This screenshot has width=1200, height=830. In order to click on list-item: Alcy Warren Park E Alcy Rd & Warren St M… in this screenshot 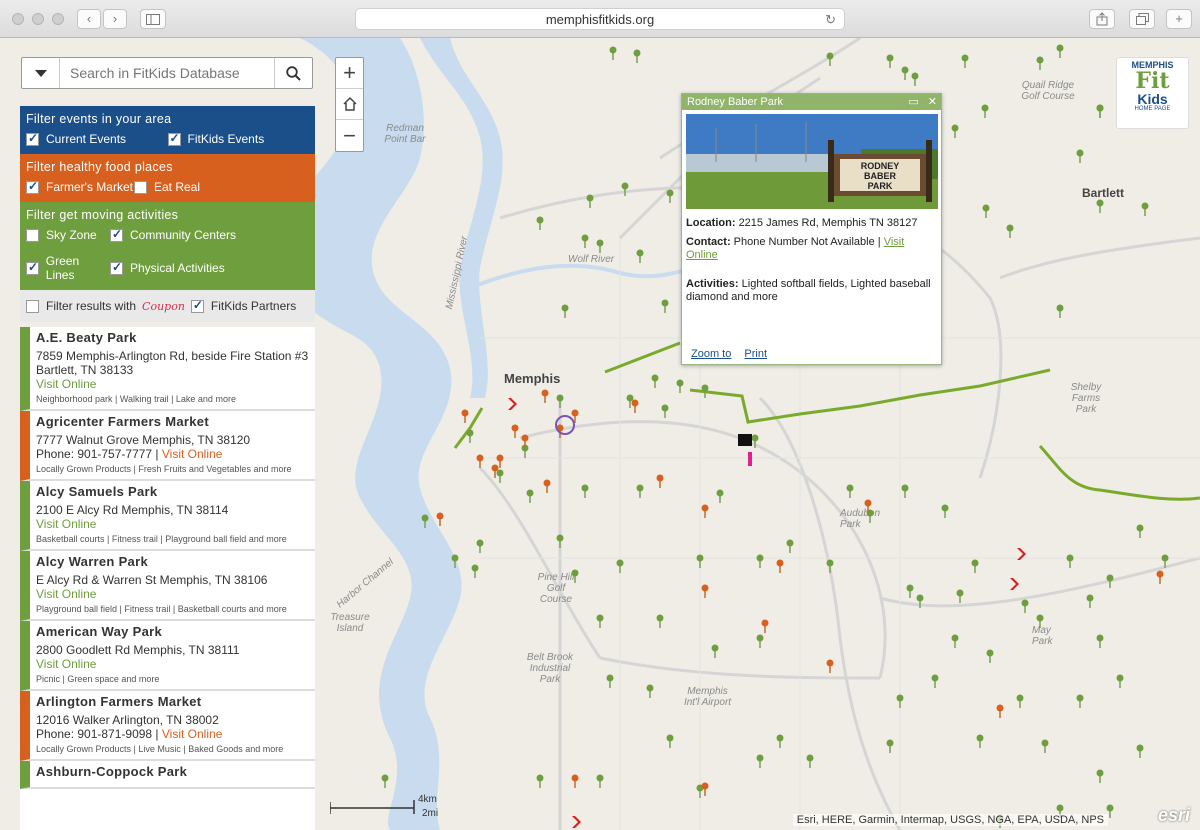, I will do `click(167, 586)`.